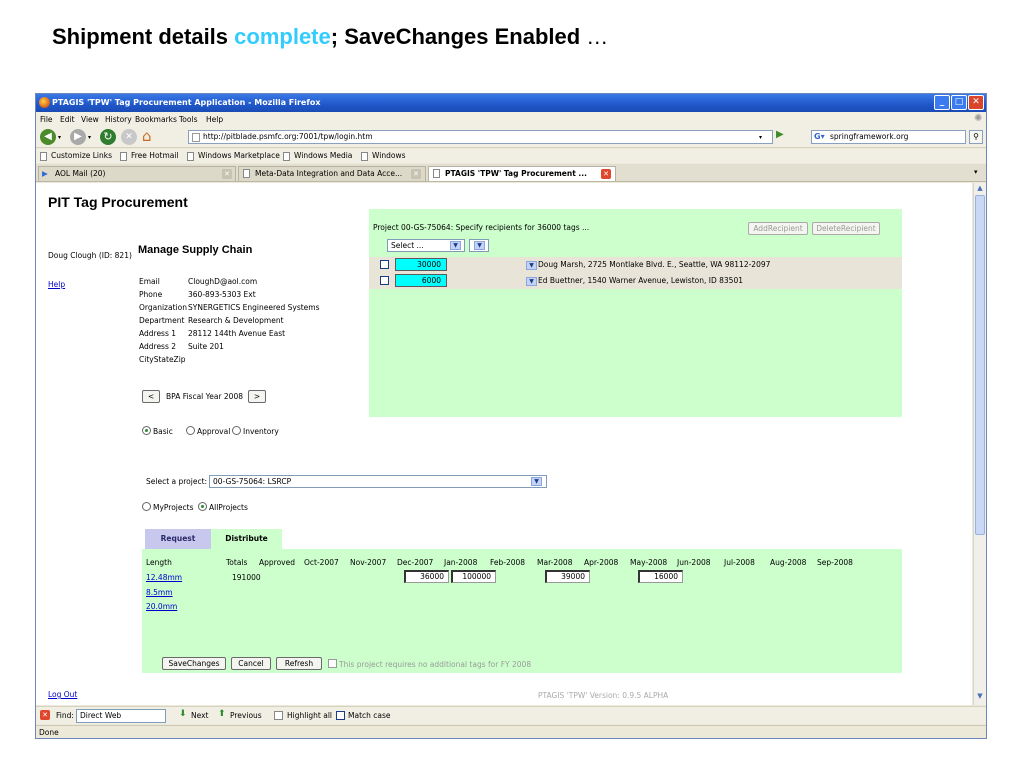  Describe the element at coordinates (195, 250) in the screenshot. I see `section-title: Manage Supply Chain` at that location.